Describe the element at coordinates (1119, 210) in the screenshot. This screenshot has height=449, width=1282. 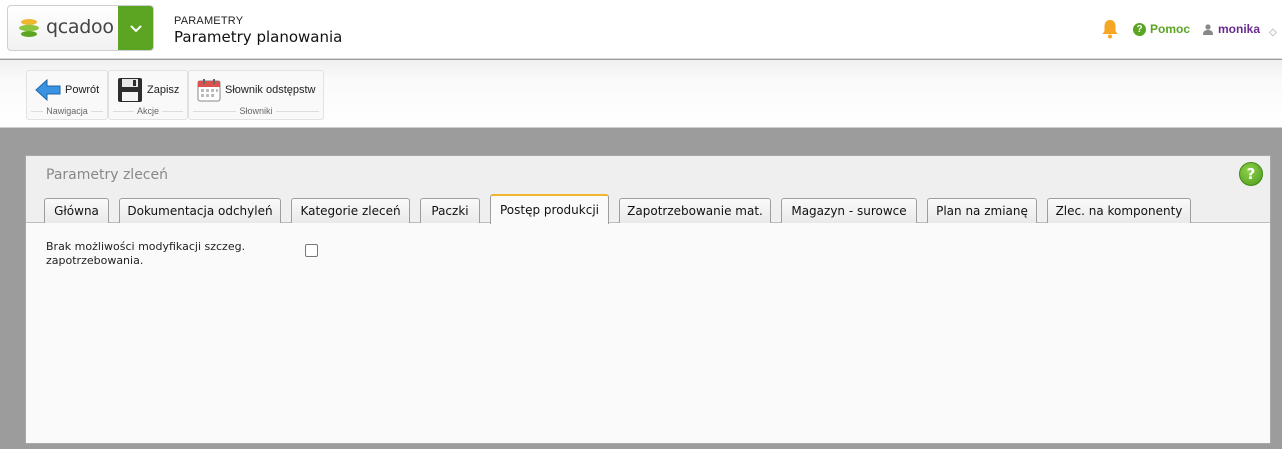
I see `tab-zlec-na-komponenty: Zlec. na komponenty` at that location.